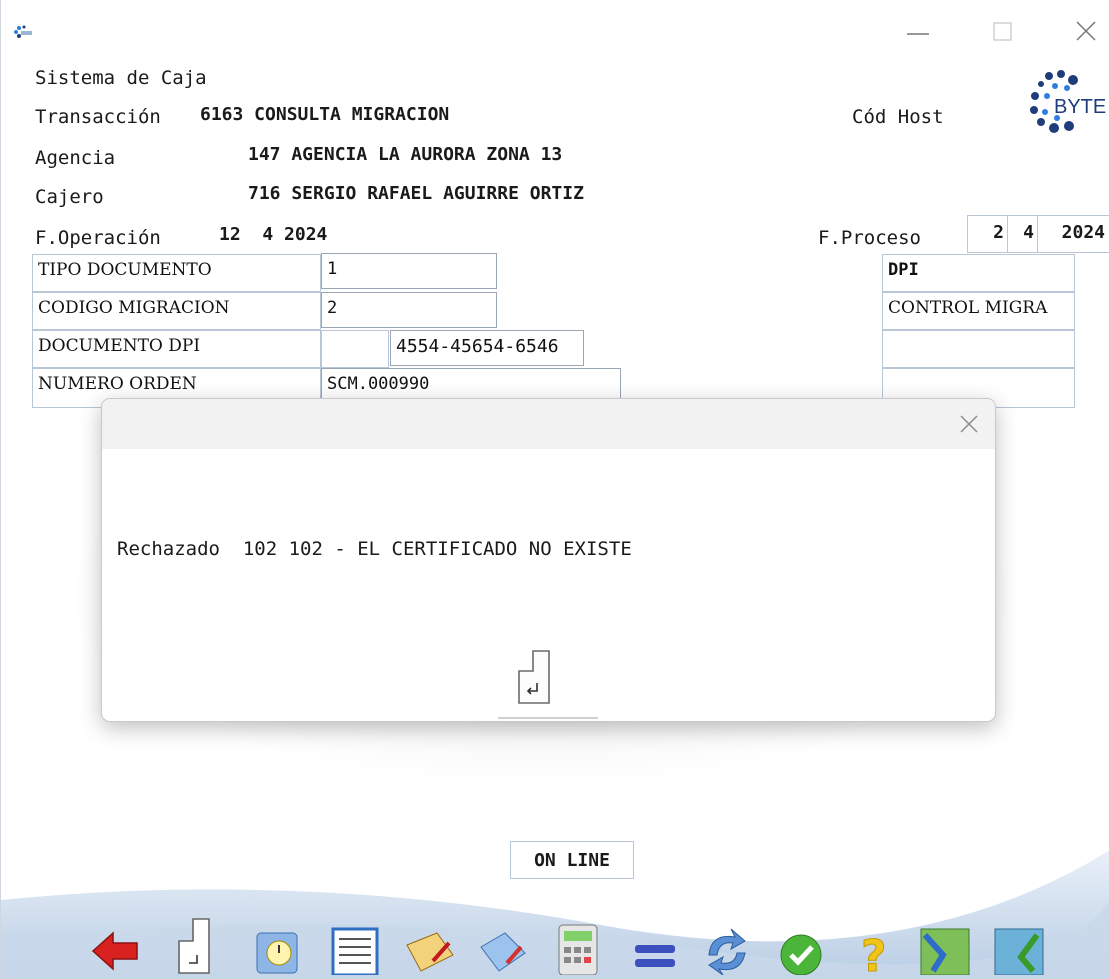 The width and height of the screenshot is (1109, 979). Describe the element at coordinates (988, 234) in the screenshot. I see `f-proceso-day: 2` at that location.